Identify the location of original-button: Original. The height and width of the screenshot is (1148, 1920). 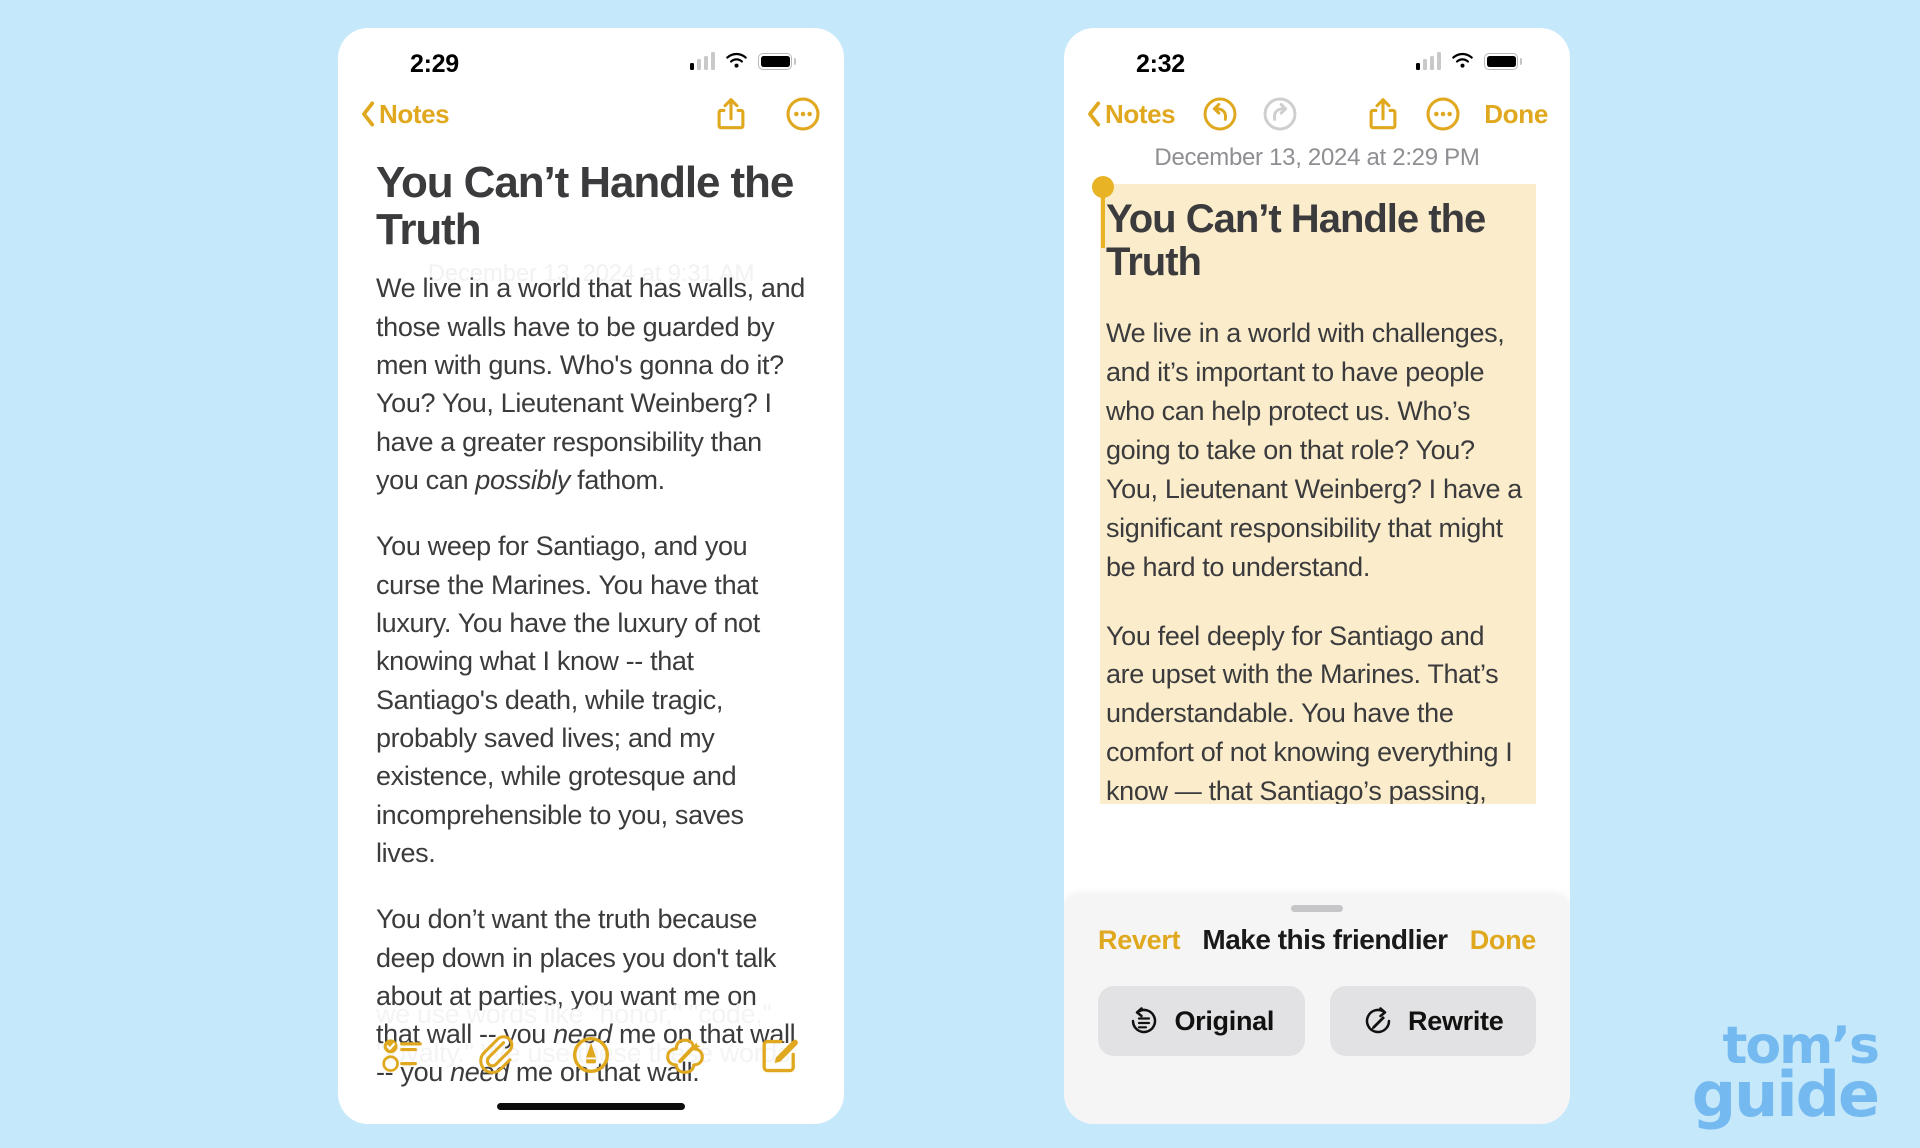
(1201, 1021).